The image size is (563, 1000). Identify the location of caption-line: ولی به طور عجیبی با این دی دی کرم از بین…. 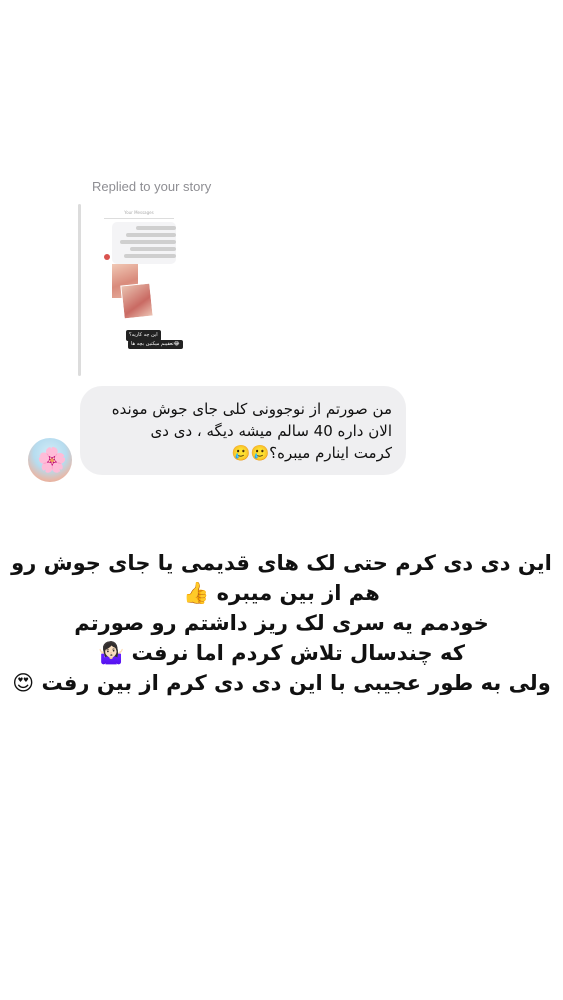
(281, 683).